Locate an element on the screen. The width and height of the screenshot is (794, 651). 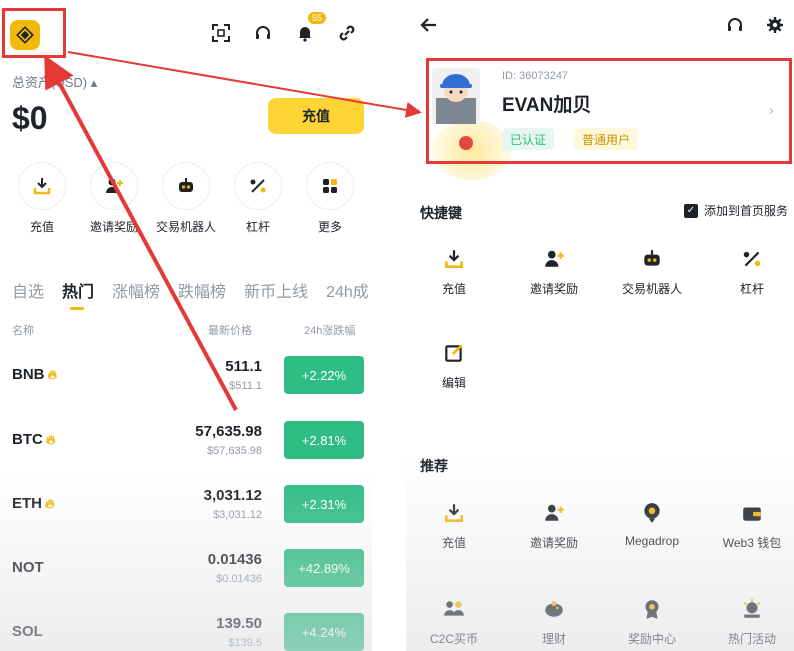
bell-icon: 55 is located at coordinates (310, 28).